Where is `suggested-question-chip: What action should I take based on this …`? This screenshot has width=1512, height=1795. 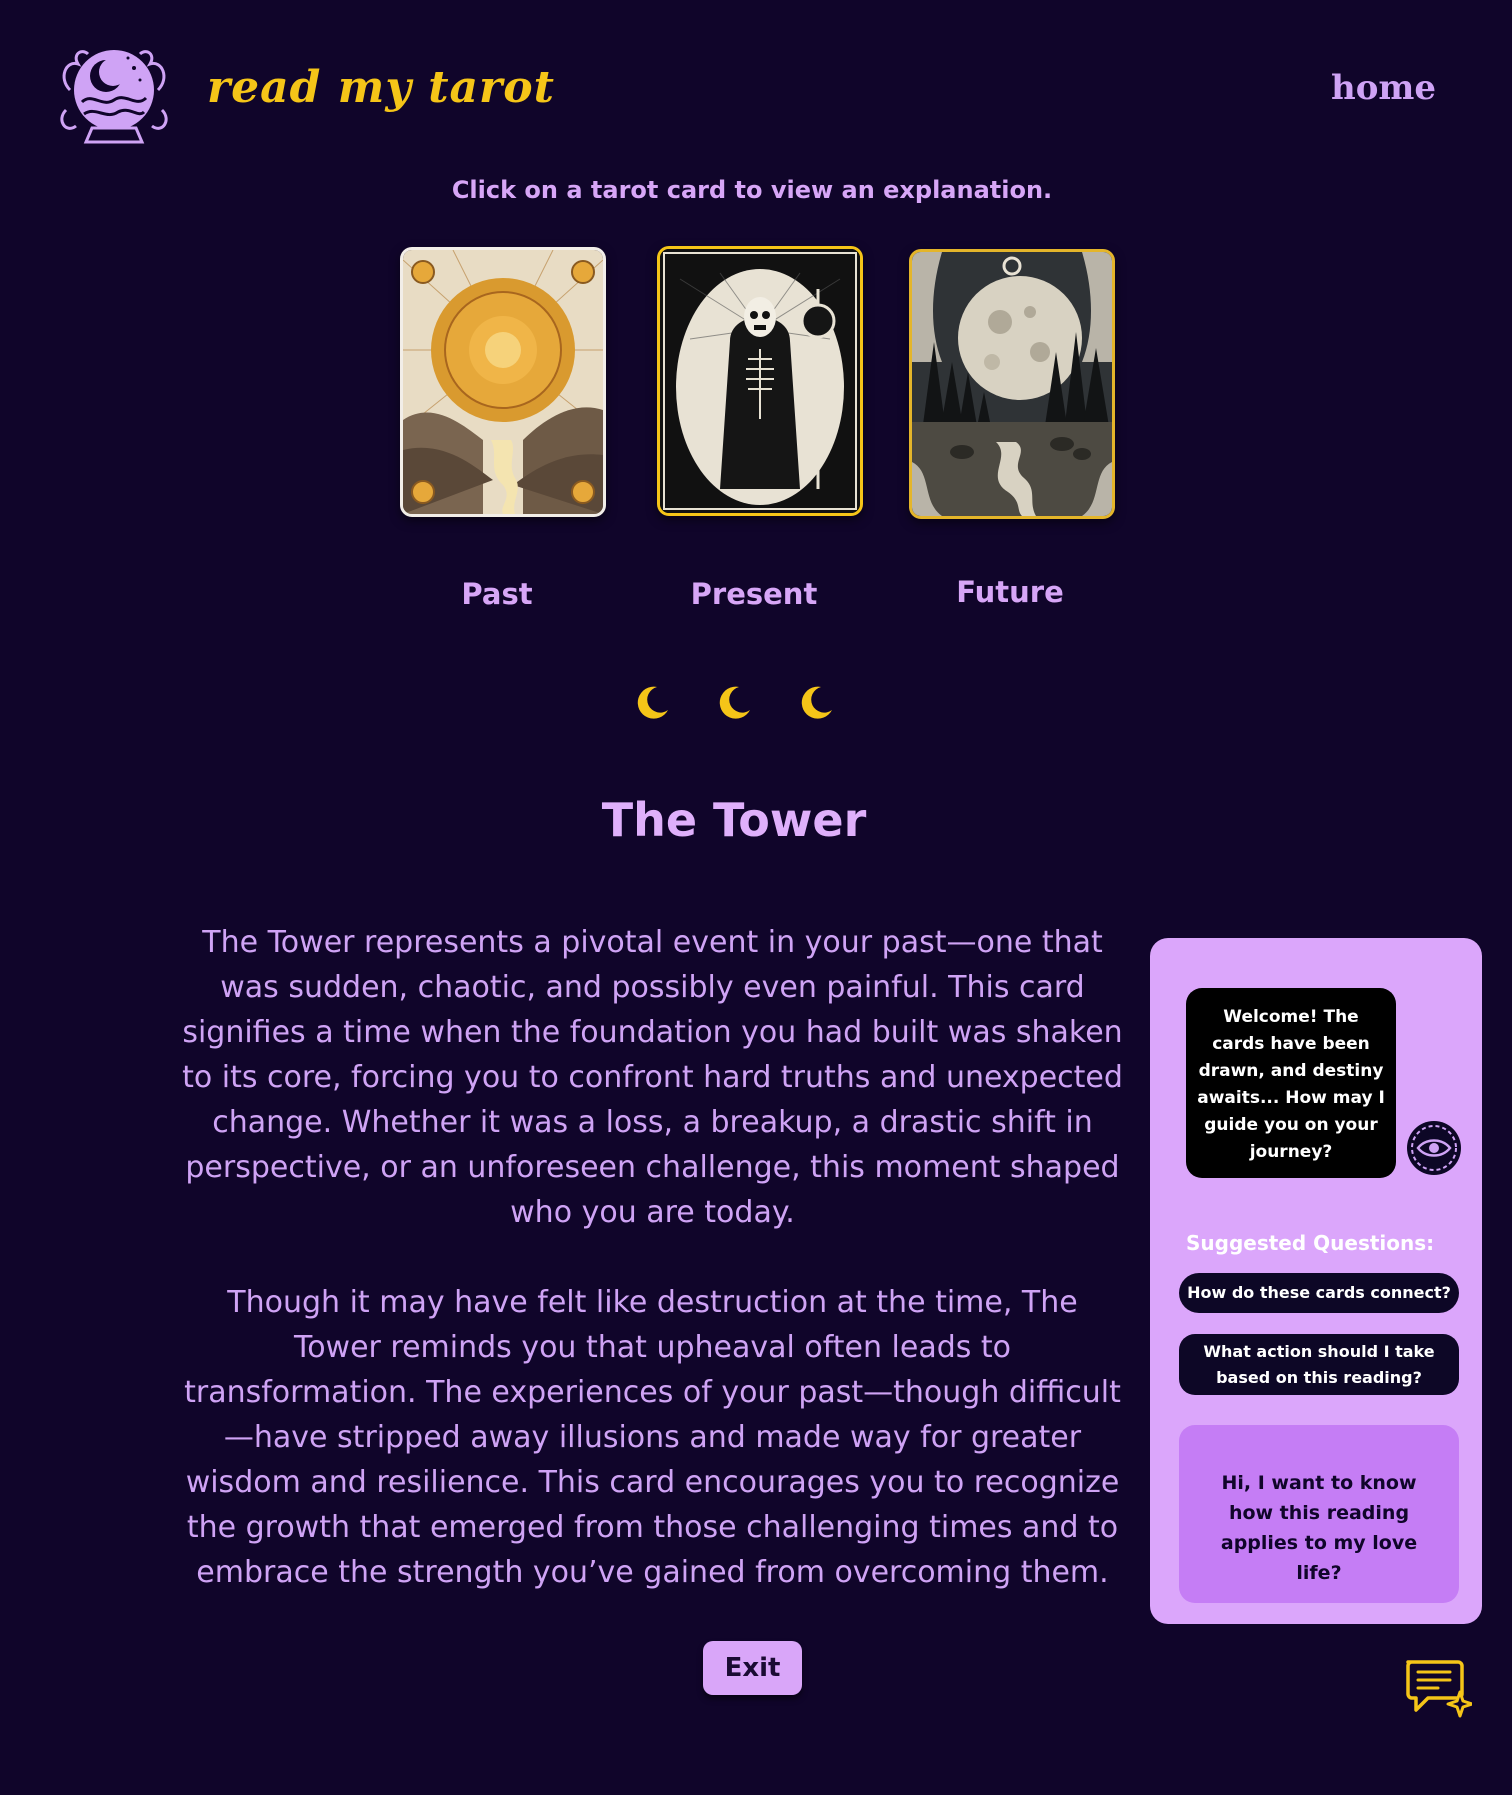
suggested-question-chip: What action should I take based on this … is located at coordinates (1319, 1364).